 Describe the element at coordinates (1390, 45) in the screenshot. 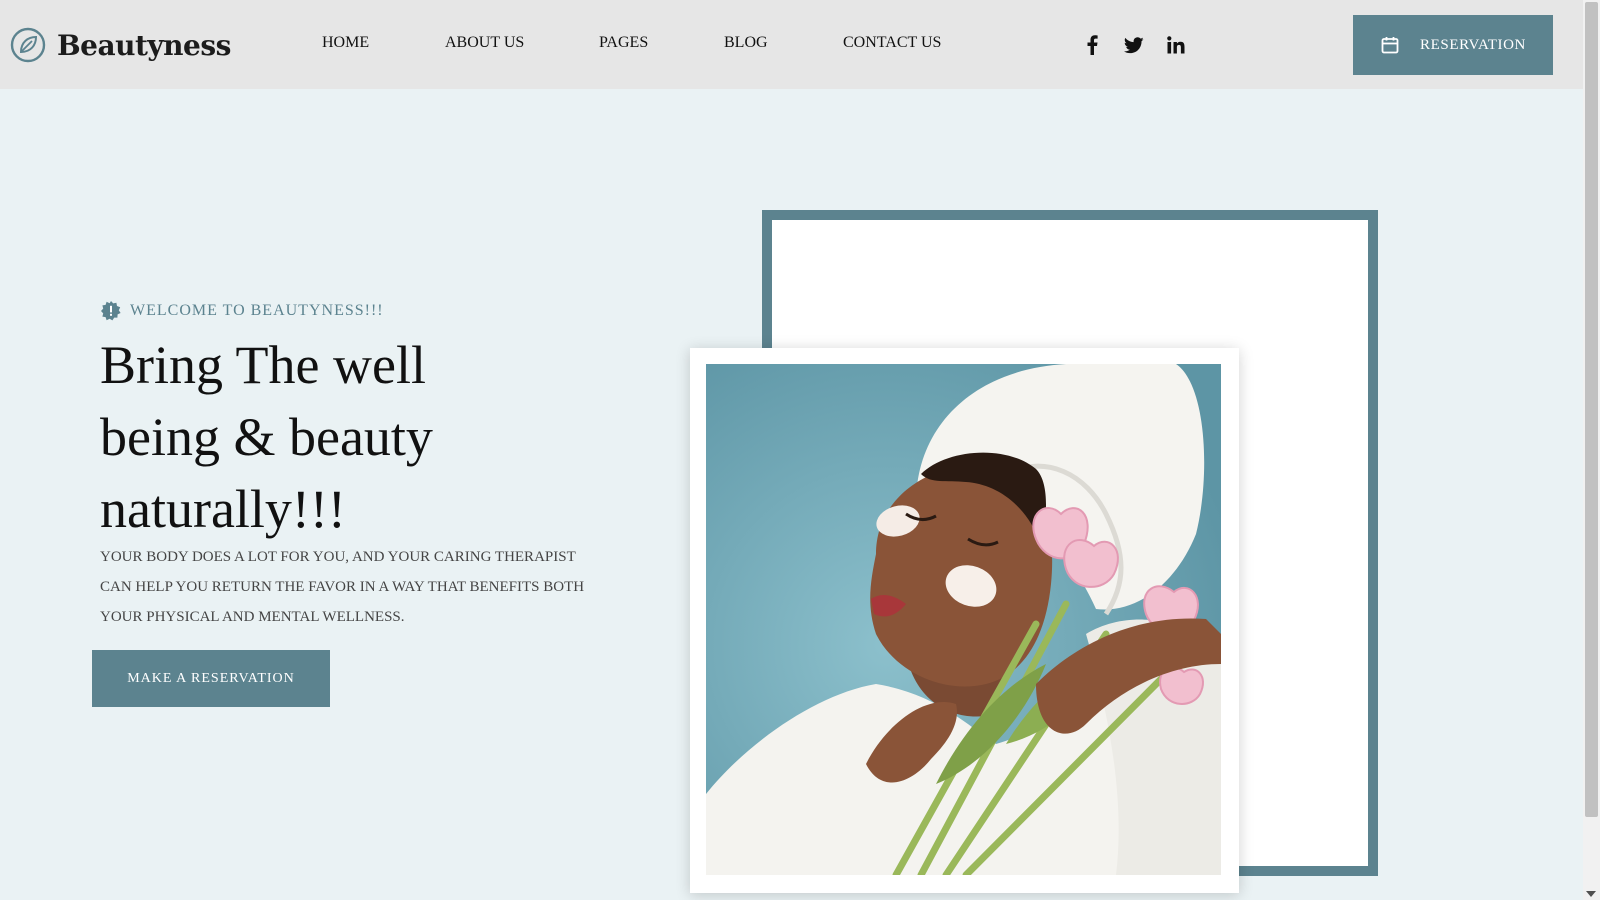

I see `calendar-icon` at that location.